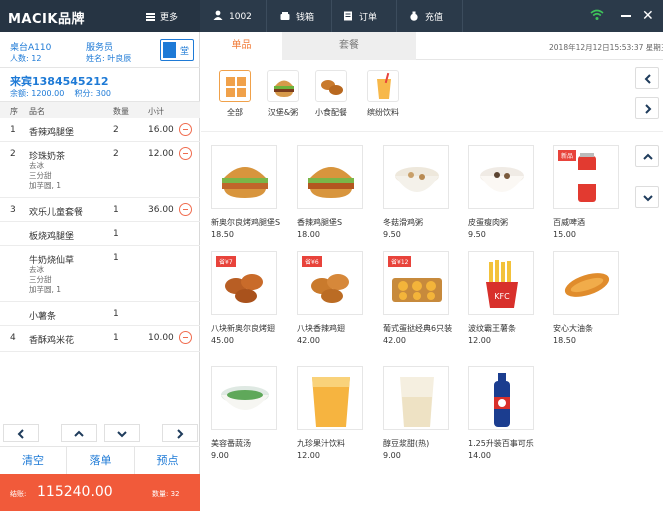 Image resolution: width=663 pixels, height=511 pixels. I want to click on product-card: 省¥7 八块新奥尔良烤翅 45.00, so click(249, 298).